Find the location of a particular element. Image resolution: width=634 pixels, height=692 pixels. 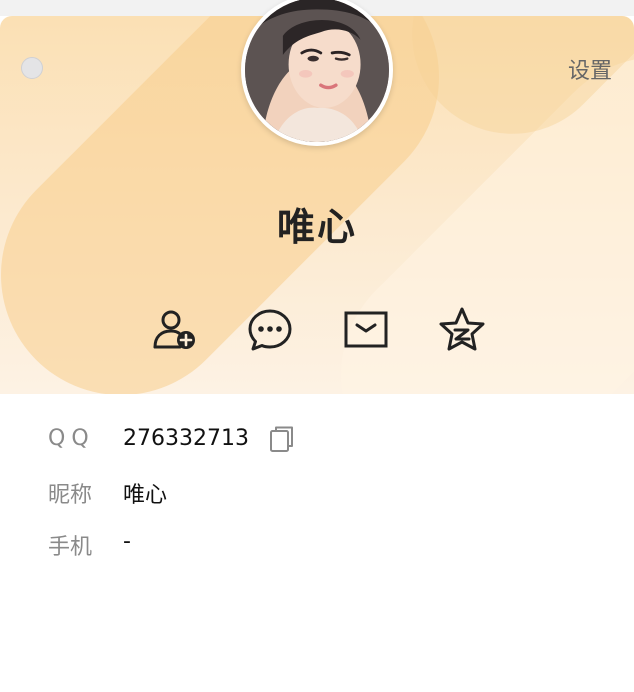

avatar is located at coordinates (317, 73).